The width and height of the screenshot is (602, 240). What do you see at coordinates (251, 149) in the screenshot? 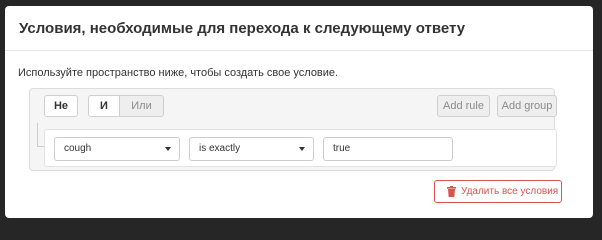
I see `operator-select: is exactly` at bounding box center [251, 149].